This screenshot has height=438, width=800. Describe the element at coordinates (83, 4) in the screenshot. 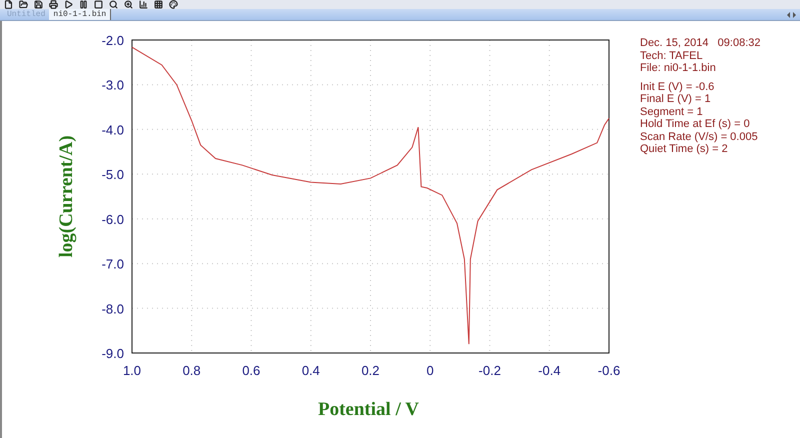

I see `pause-icon` at that location.